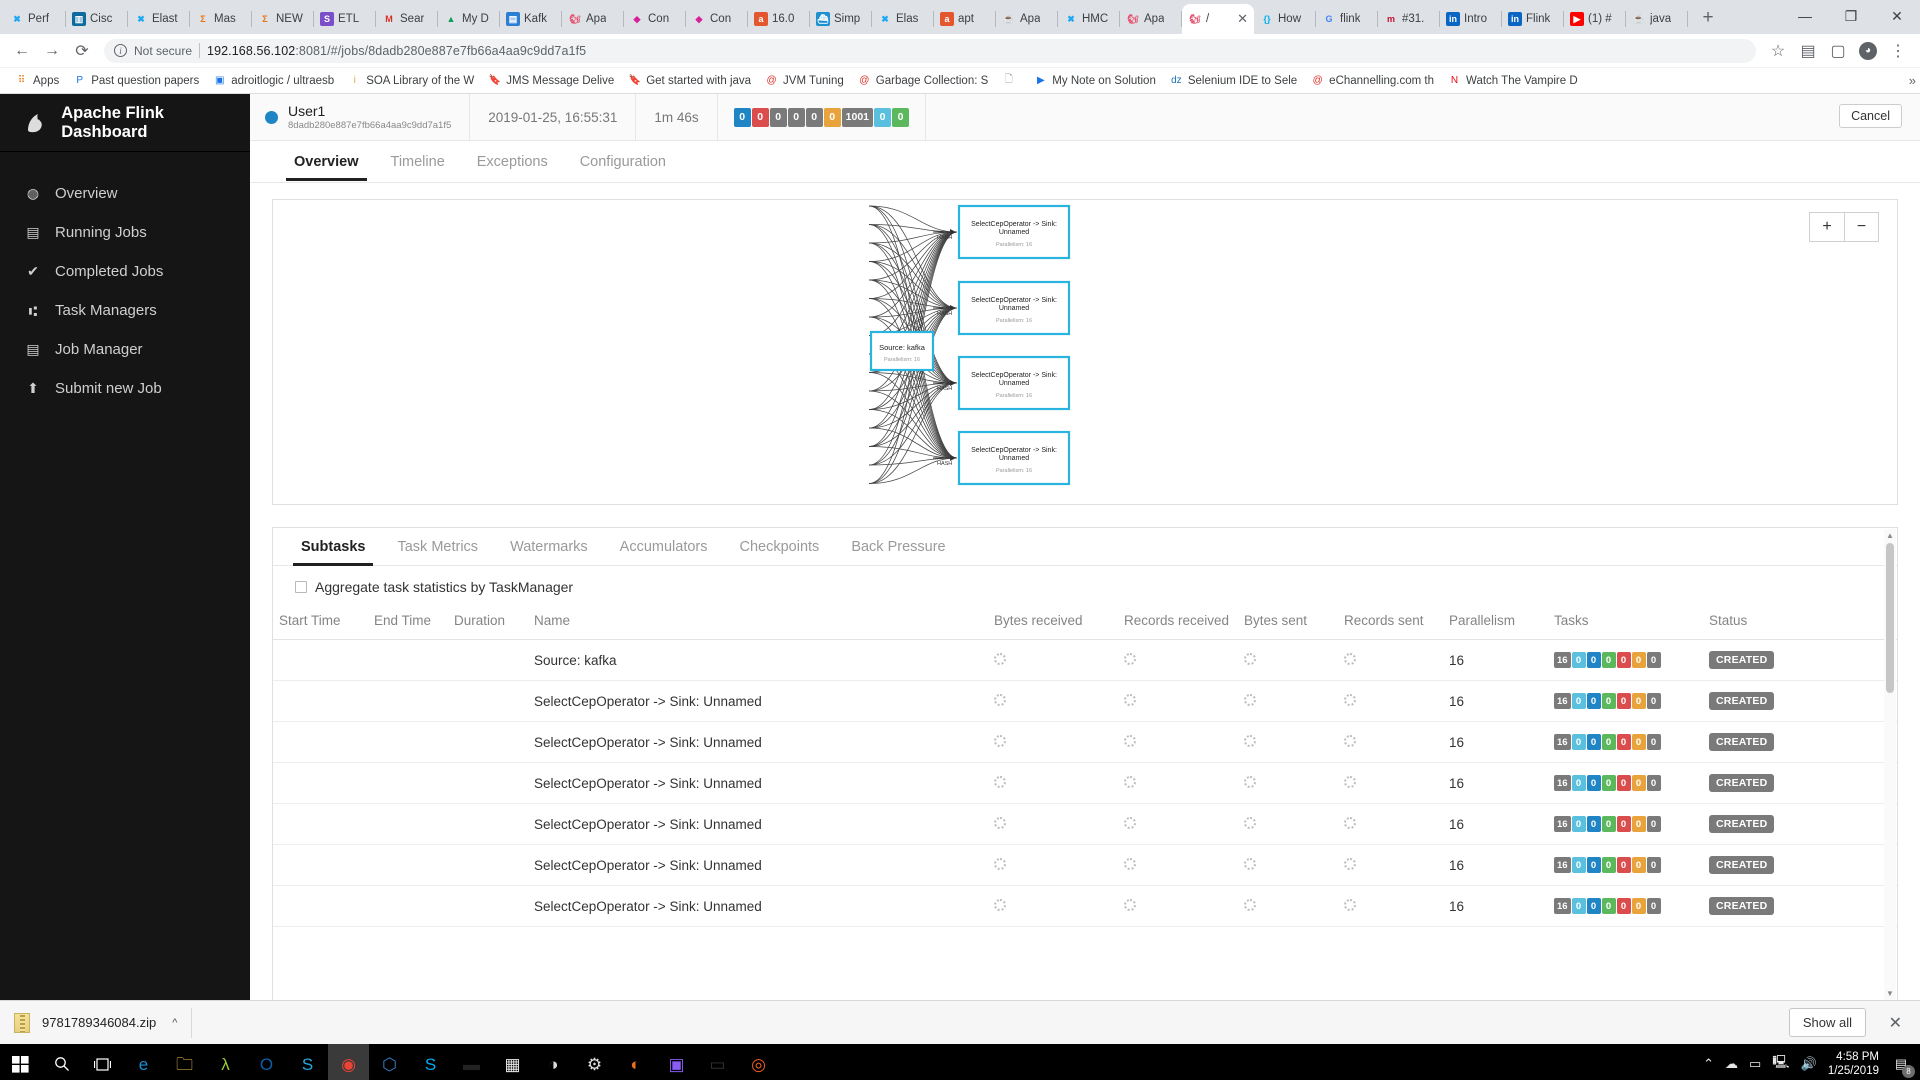 The image size is (1920, 1080). Describe the element at coordinates (1838, 51) in the screenshot. I see `cast-icon: ▢` at that location.